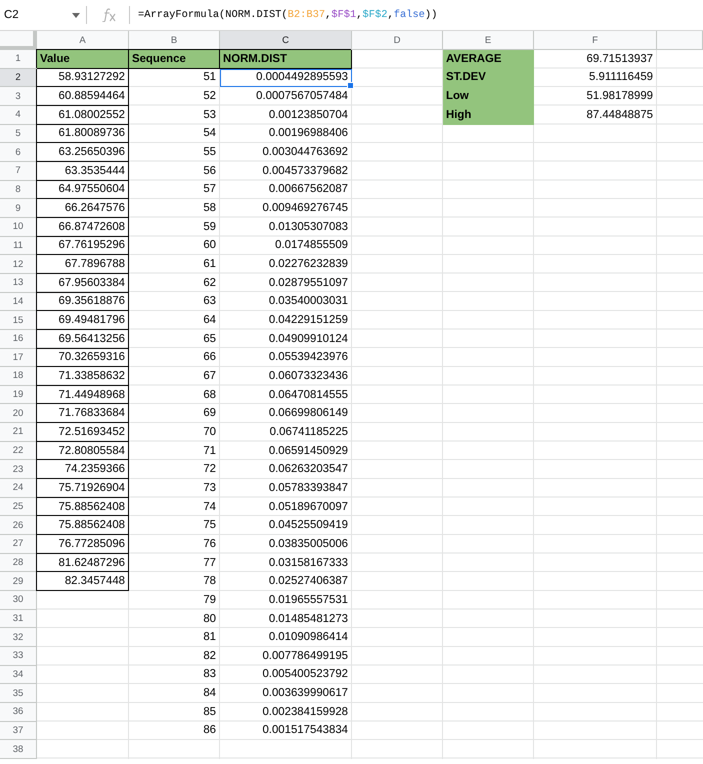 This screenshot has width=703, height=764. What do you see at coordinates (209, 582) in the screenshot?
I see `table-cell-text: 78` at bounding box center [209, 582].